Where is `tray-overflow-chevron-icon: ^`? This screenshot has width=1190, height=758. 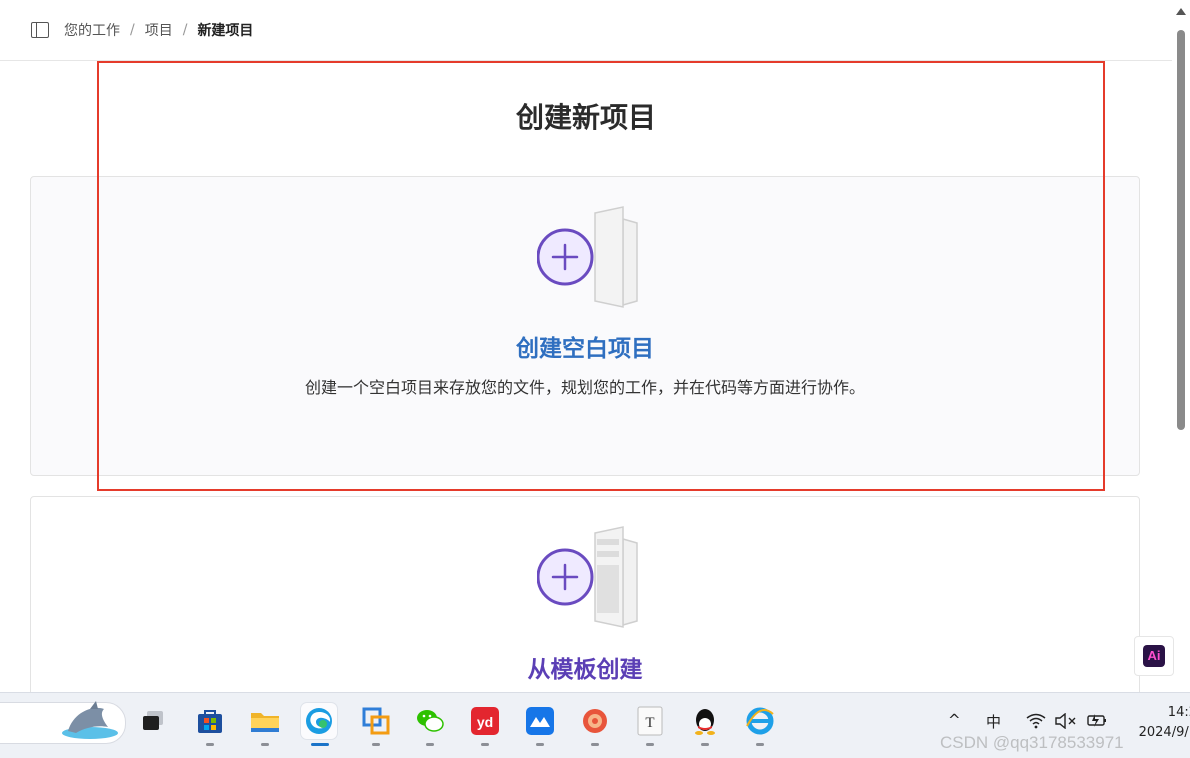
tray-overflow-chevron-icon: ^ is located at coordinates (954, 720).